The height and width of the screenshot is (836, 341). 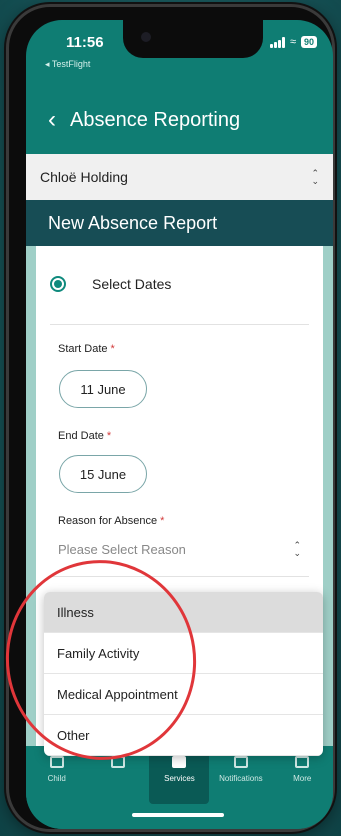 What do you see at coordinates (302, 762) in the screenshot?
I see `more-icon` at bounding box center [302, 762].